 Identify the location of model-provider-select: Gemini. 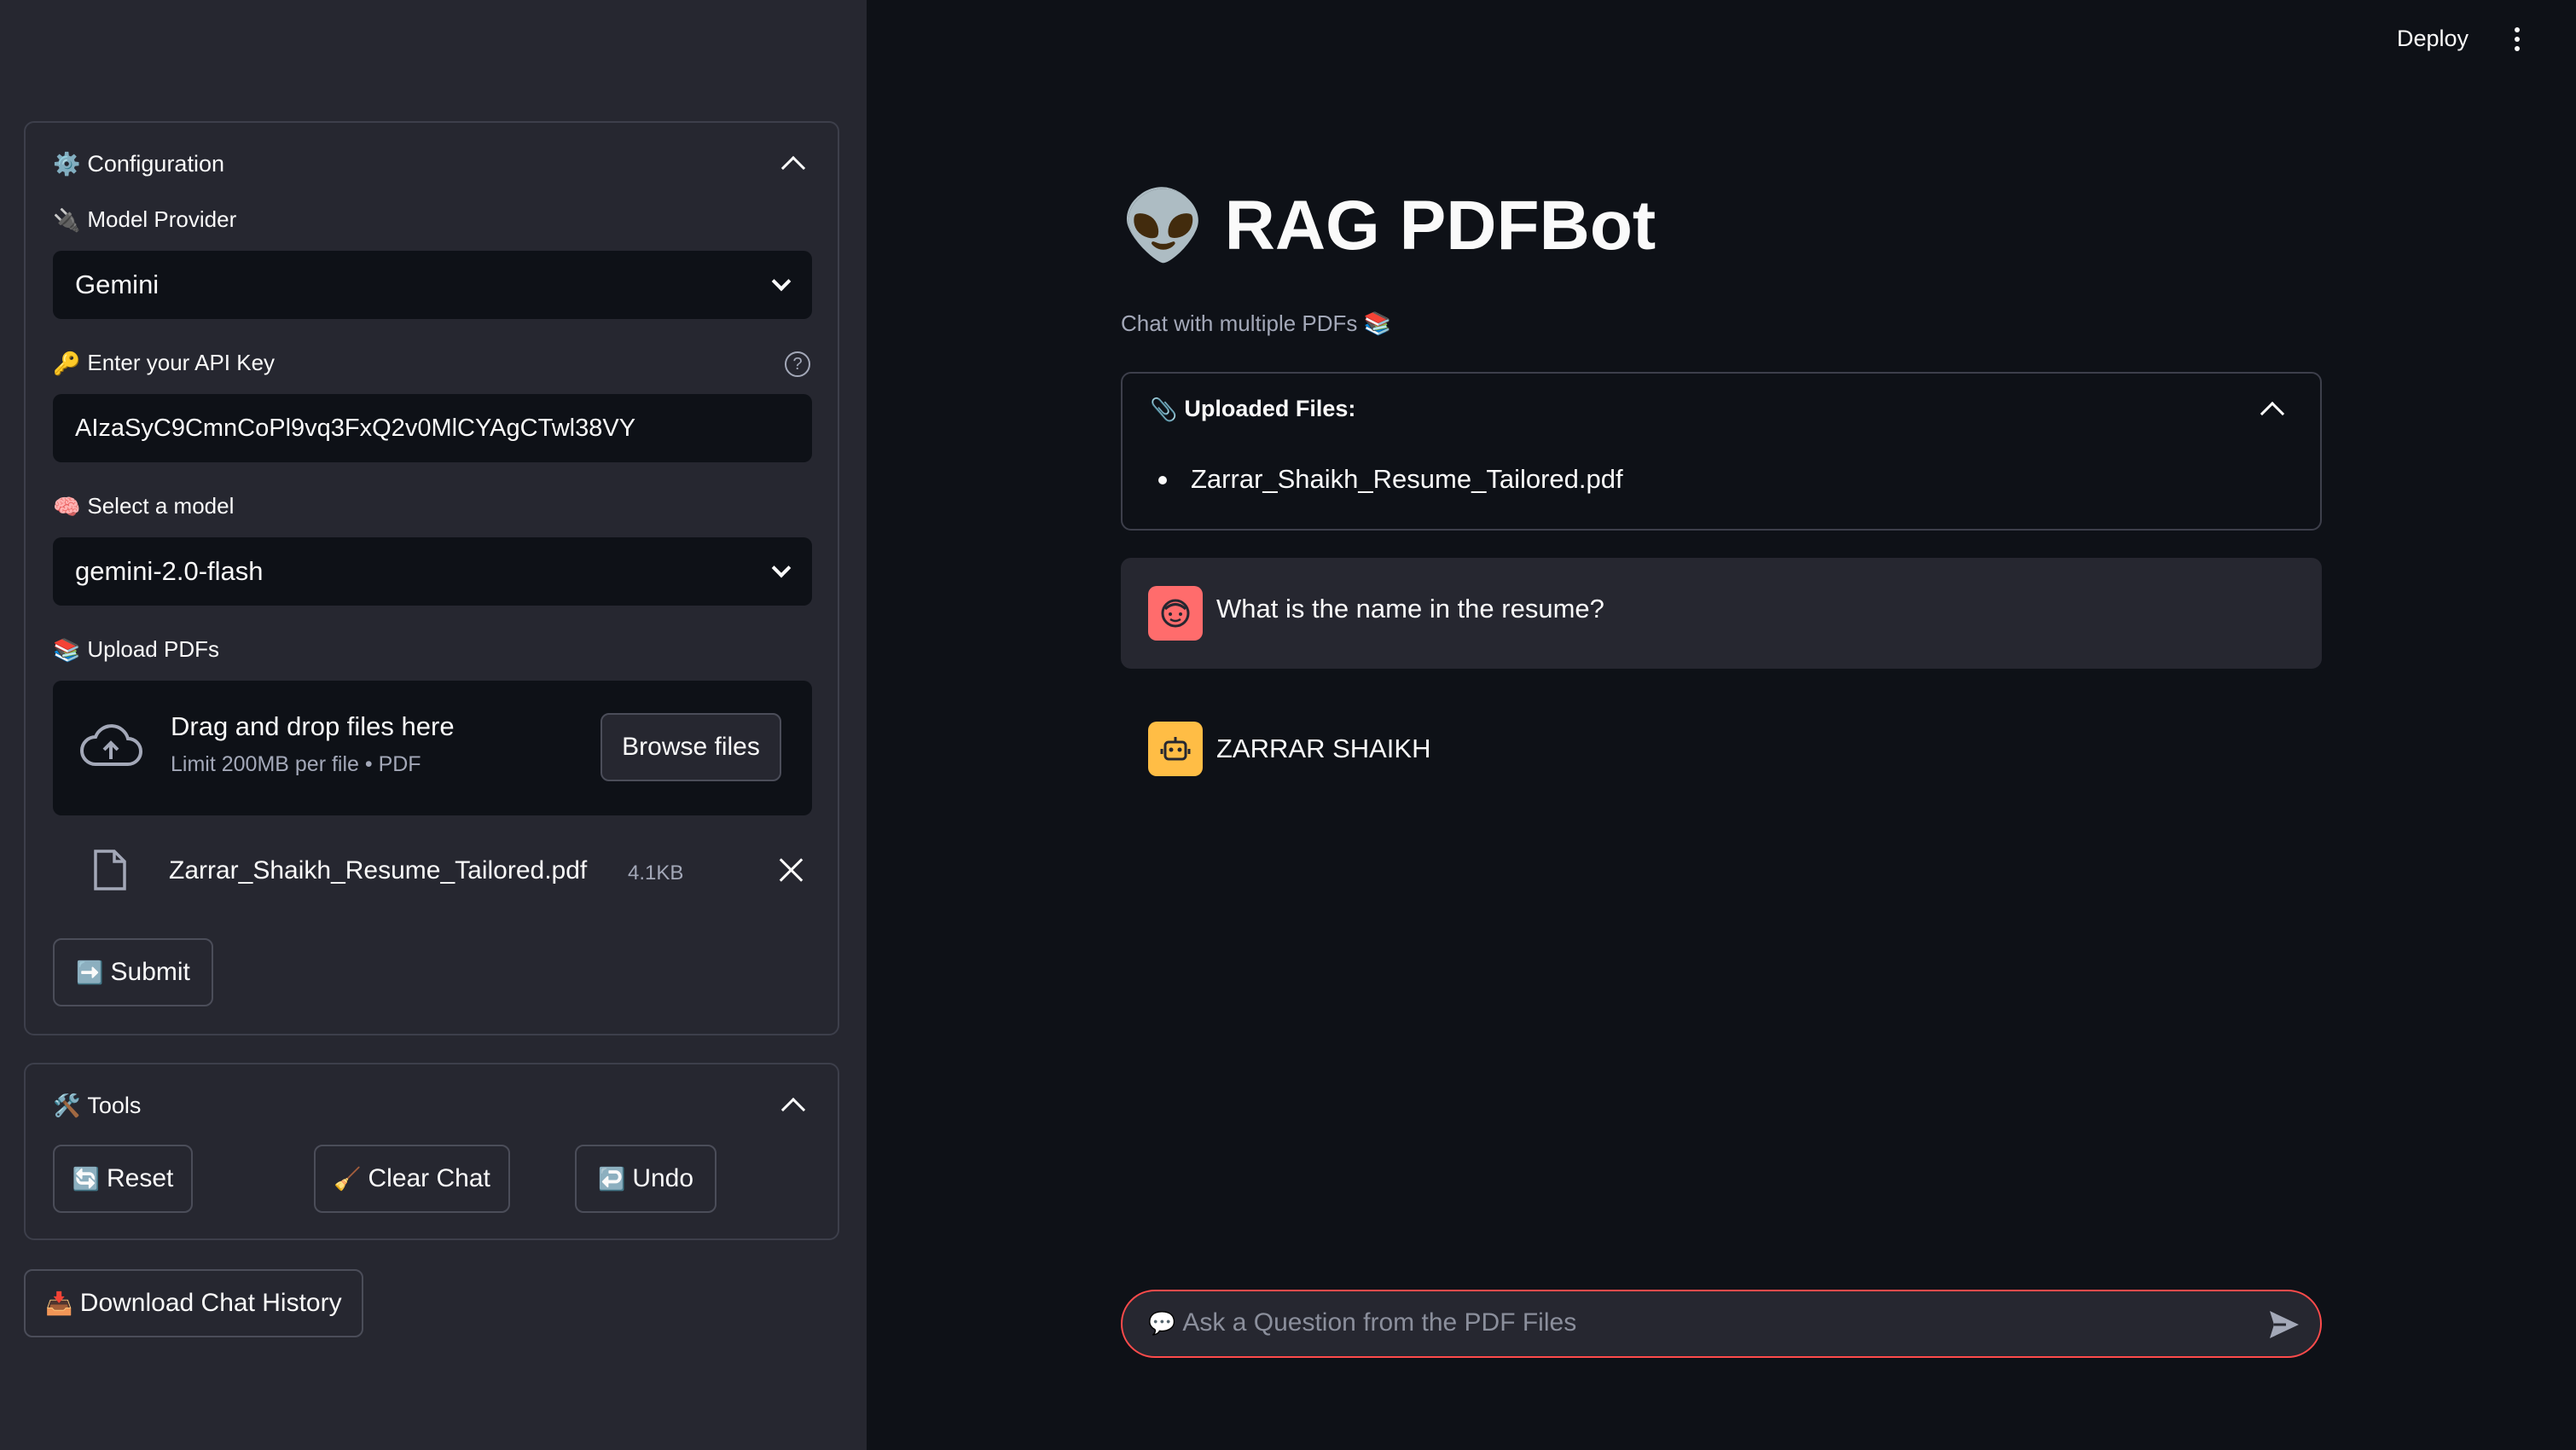
(432, 285).